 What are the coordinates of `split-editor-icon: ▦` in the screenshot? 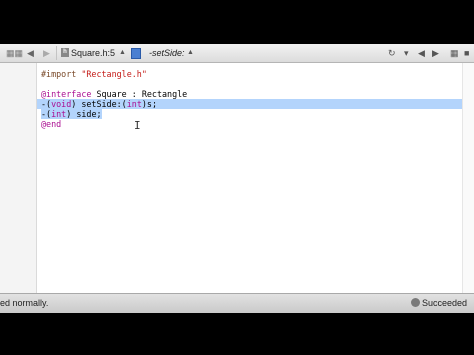 It's located at (454, 53).